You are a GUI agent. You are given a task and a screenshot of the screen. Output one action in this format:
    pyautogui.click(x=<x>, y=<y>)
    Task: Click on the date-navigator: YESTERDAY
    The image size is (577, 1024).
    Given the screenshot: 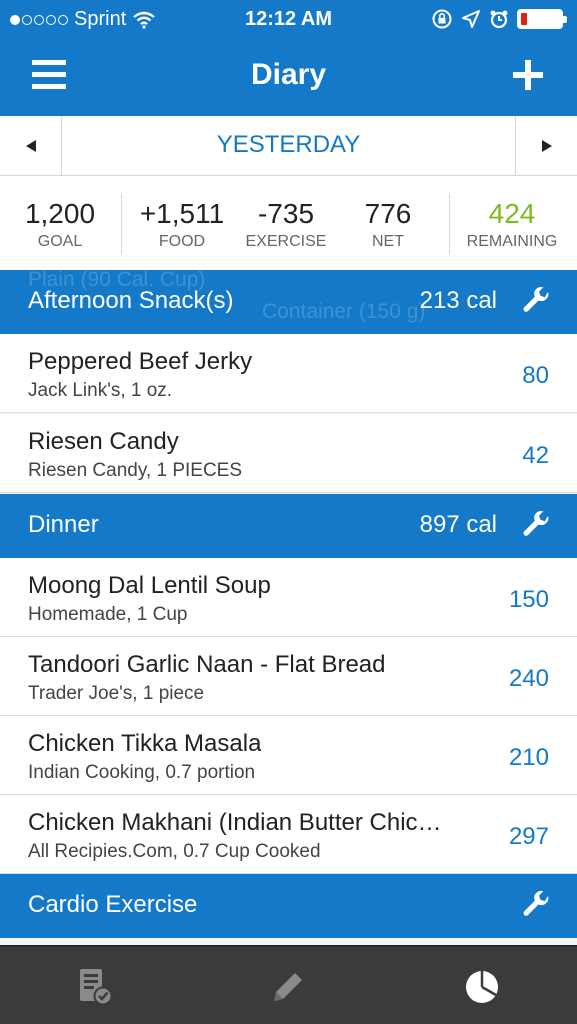 What is the action you would take?
    pyautogui.click(x=288, y=146)
    